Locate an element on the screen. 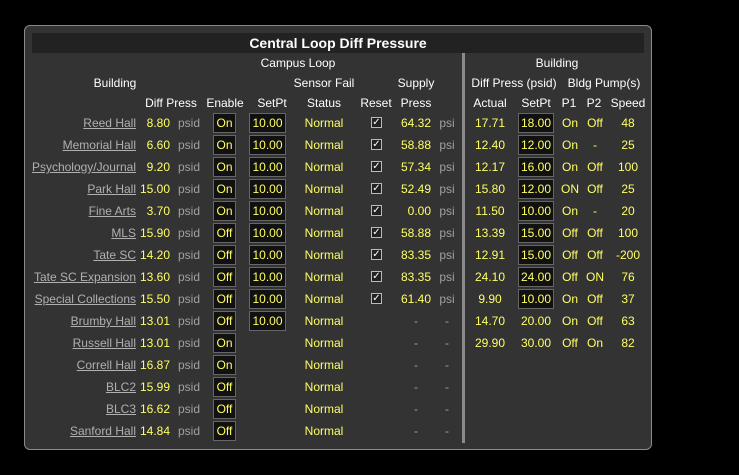  building-setpoint-input: 24.00 is located at coordinates (536, 277).